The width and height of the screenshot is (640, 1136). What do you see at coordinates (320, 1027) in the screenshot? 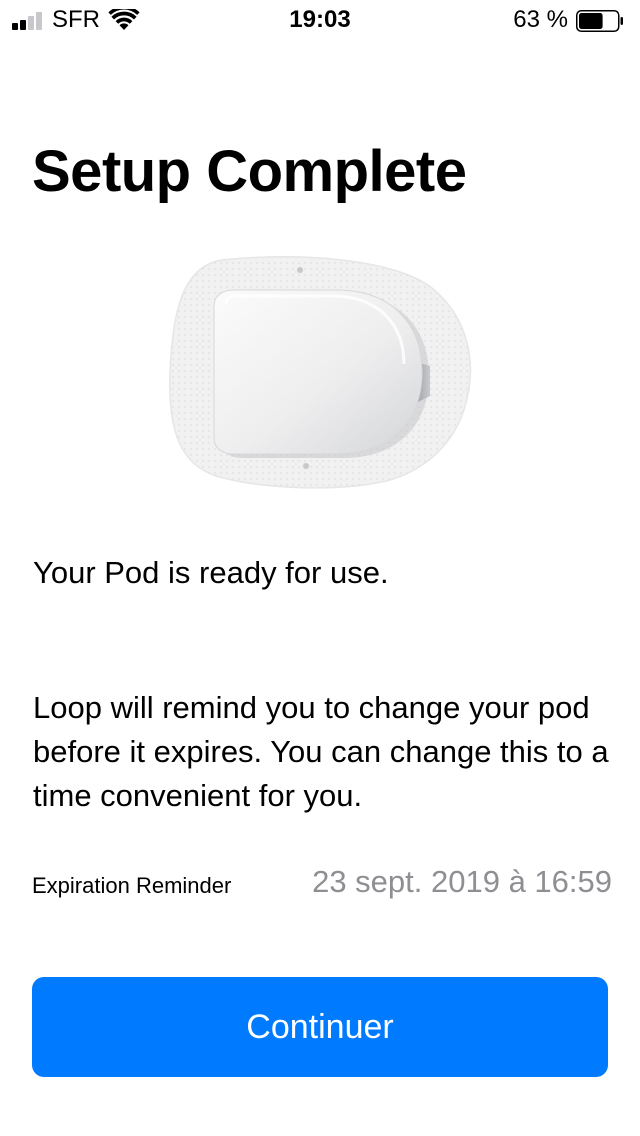
I see `continue-button: Continuer` at bounding box center [320, 1027].